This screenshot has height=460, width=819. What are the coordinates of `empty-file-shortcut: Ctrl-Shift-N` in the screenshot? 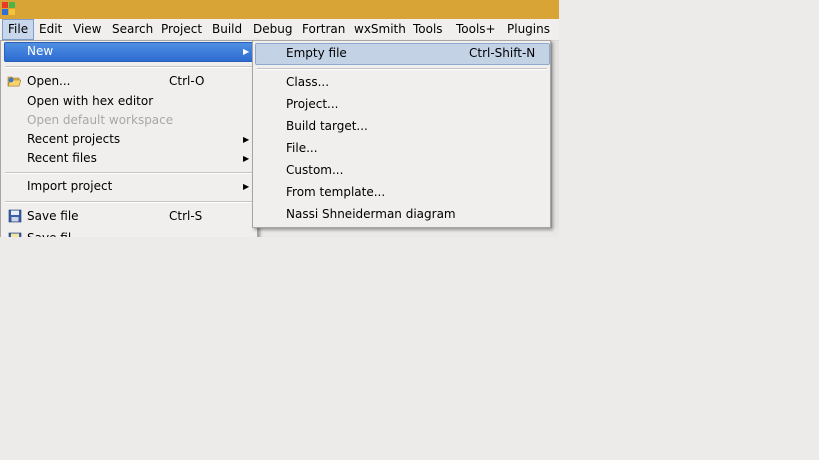 It's located at (502, 53).